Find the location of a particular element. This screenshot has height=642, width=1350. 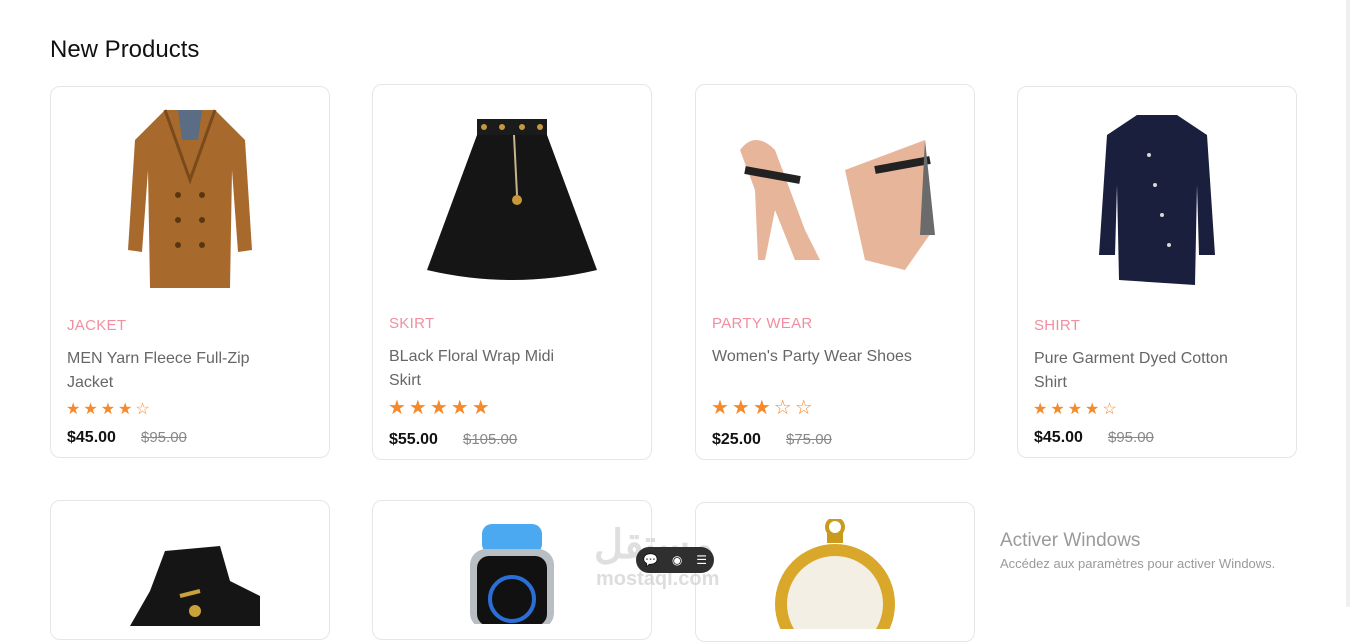

product-category: SHIRT is located at coordinates (1057, 325).